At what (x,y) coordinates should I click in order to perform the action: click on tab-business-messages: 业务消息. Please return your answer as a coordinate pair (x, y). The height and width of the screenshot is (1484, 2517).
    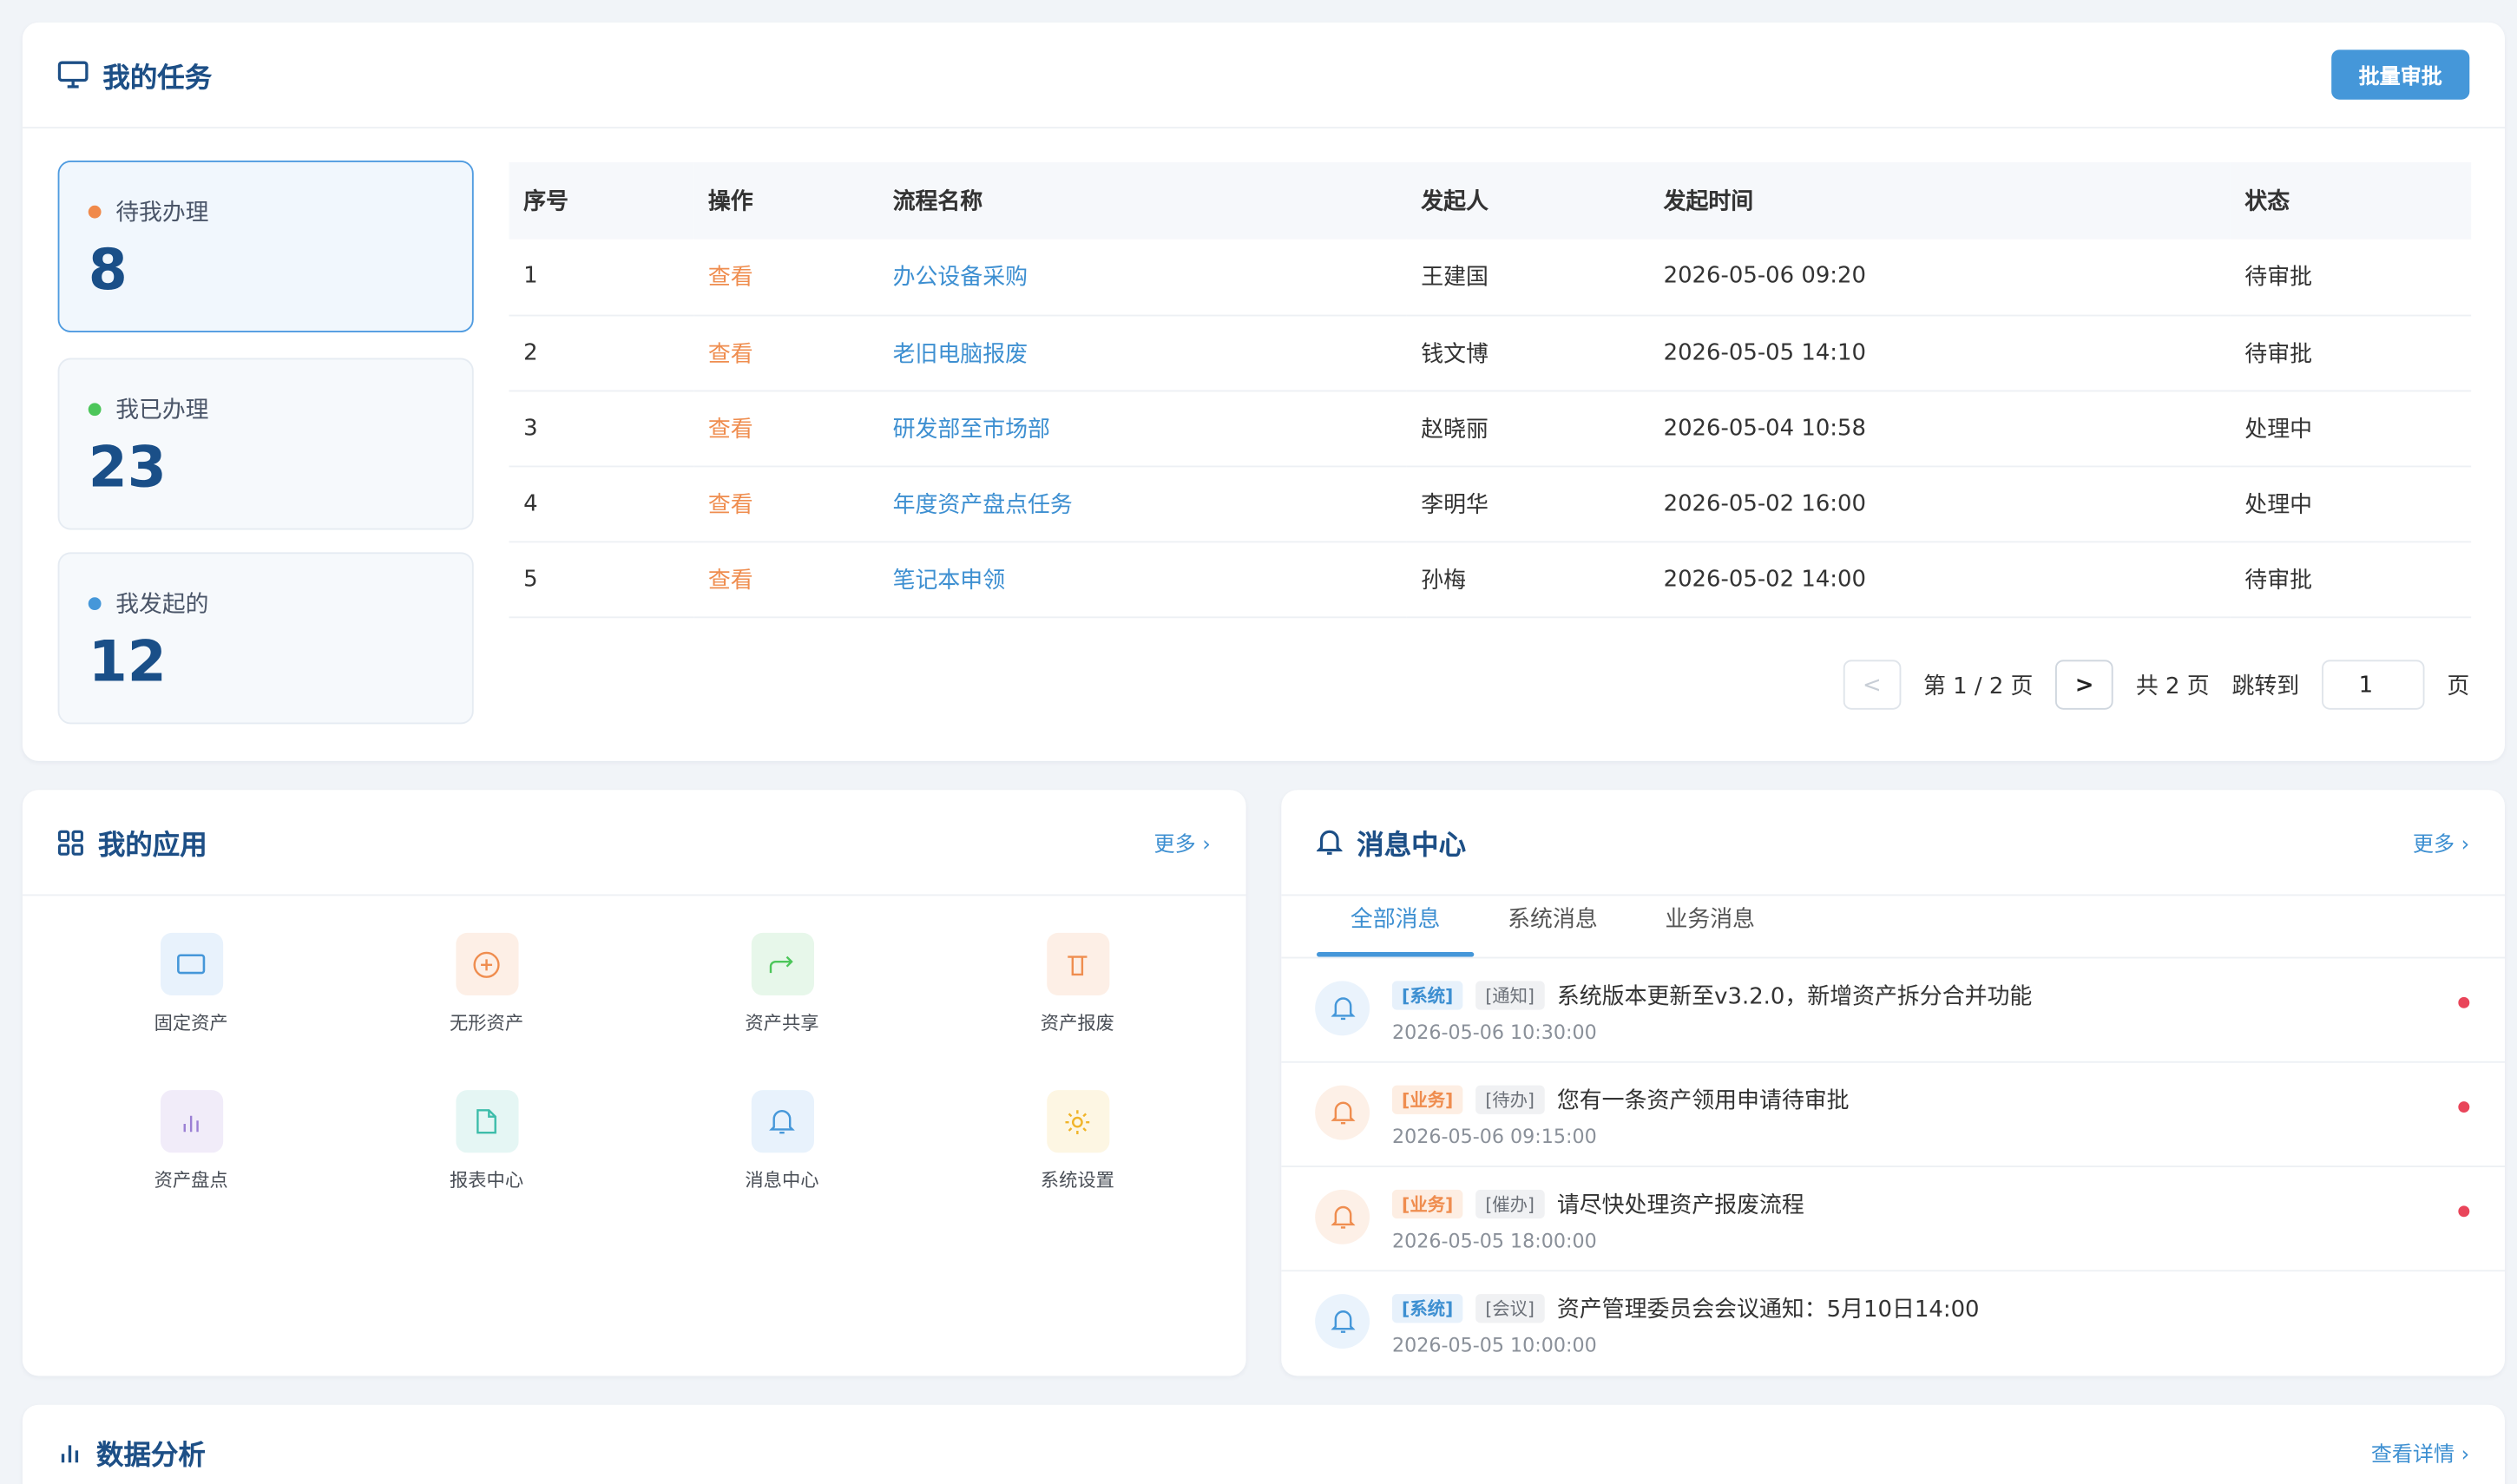
    Looking at the image, I should click on (1710, 926).